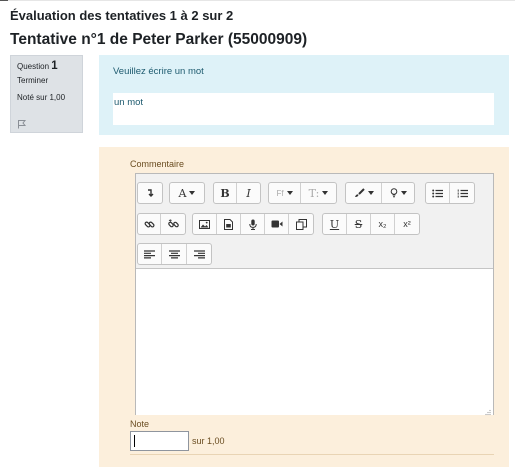  Describe the element at coordinates (41, 97) in the screenshot. I see `question-max-grade: Noté sur 1,00` at that location.